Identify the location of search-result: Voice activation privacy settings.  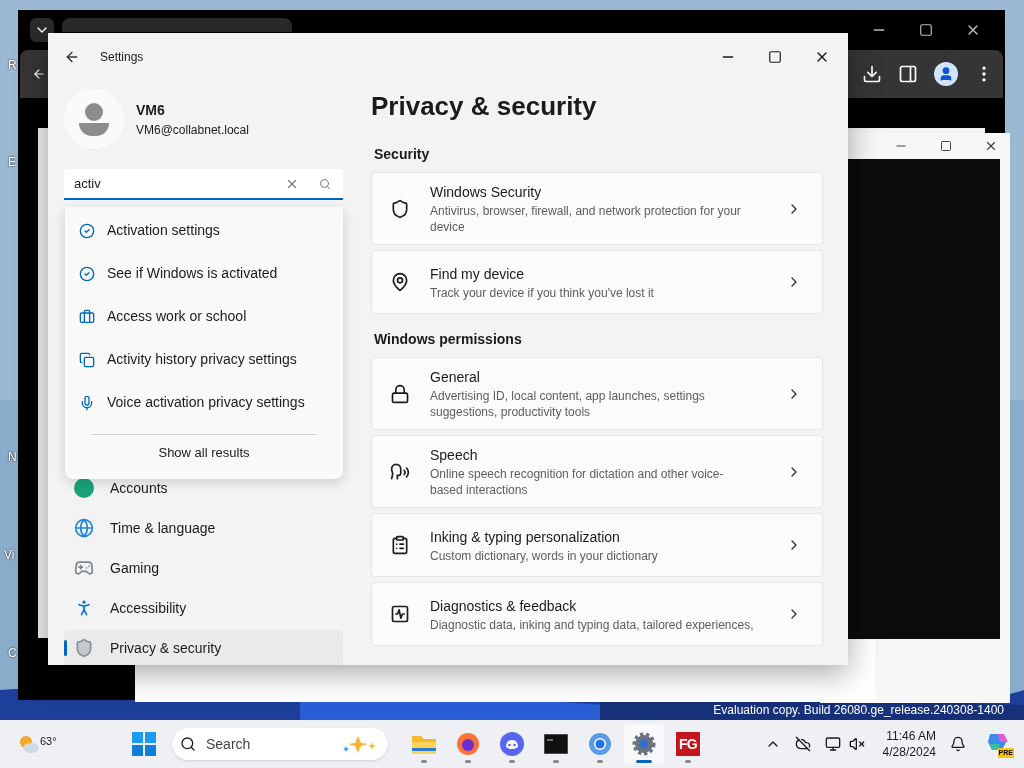
(204, 402).